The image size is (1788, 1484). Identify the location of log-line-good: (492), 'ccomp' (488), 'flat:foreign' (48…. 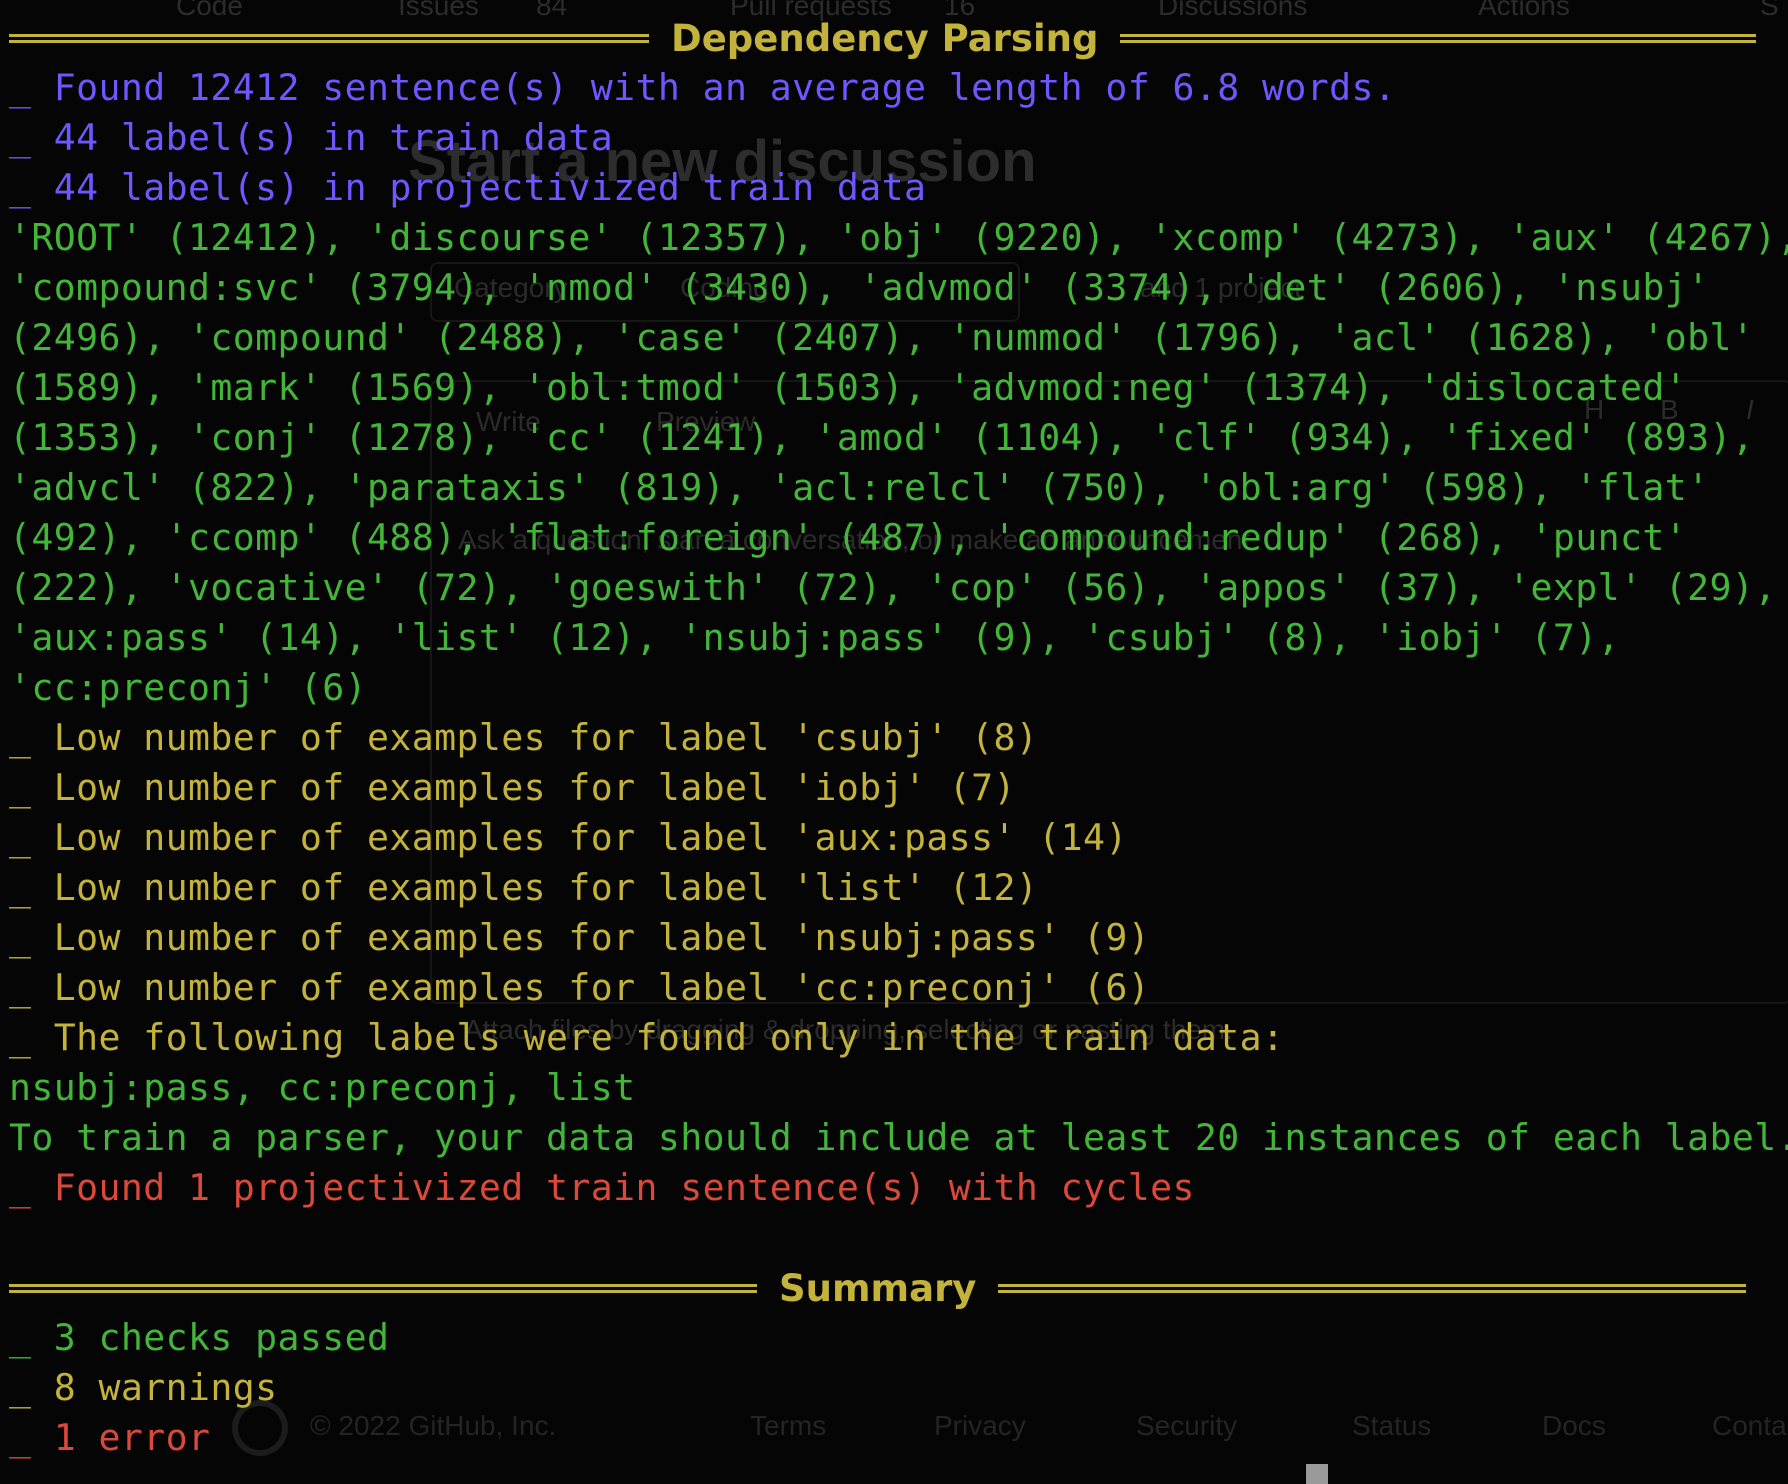
(848, 537).